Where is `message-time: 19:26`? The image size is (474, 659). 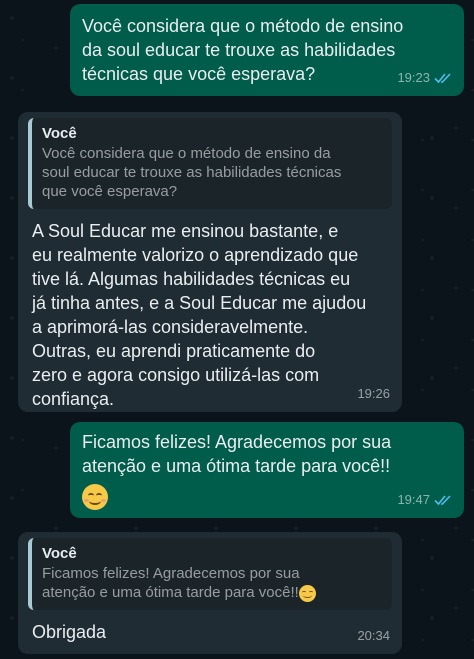
message-time: 19:26 is located at coordinates (373, 393).